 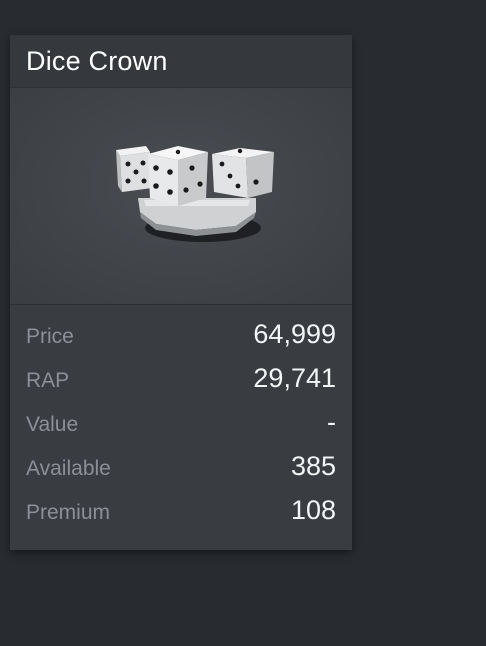 I want to click on stat-row-available: Available 385, so click(x=181, y=473).